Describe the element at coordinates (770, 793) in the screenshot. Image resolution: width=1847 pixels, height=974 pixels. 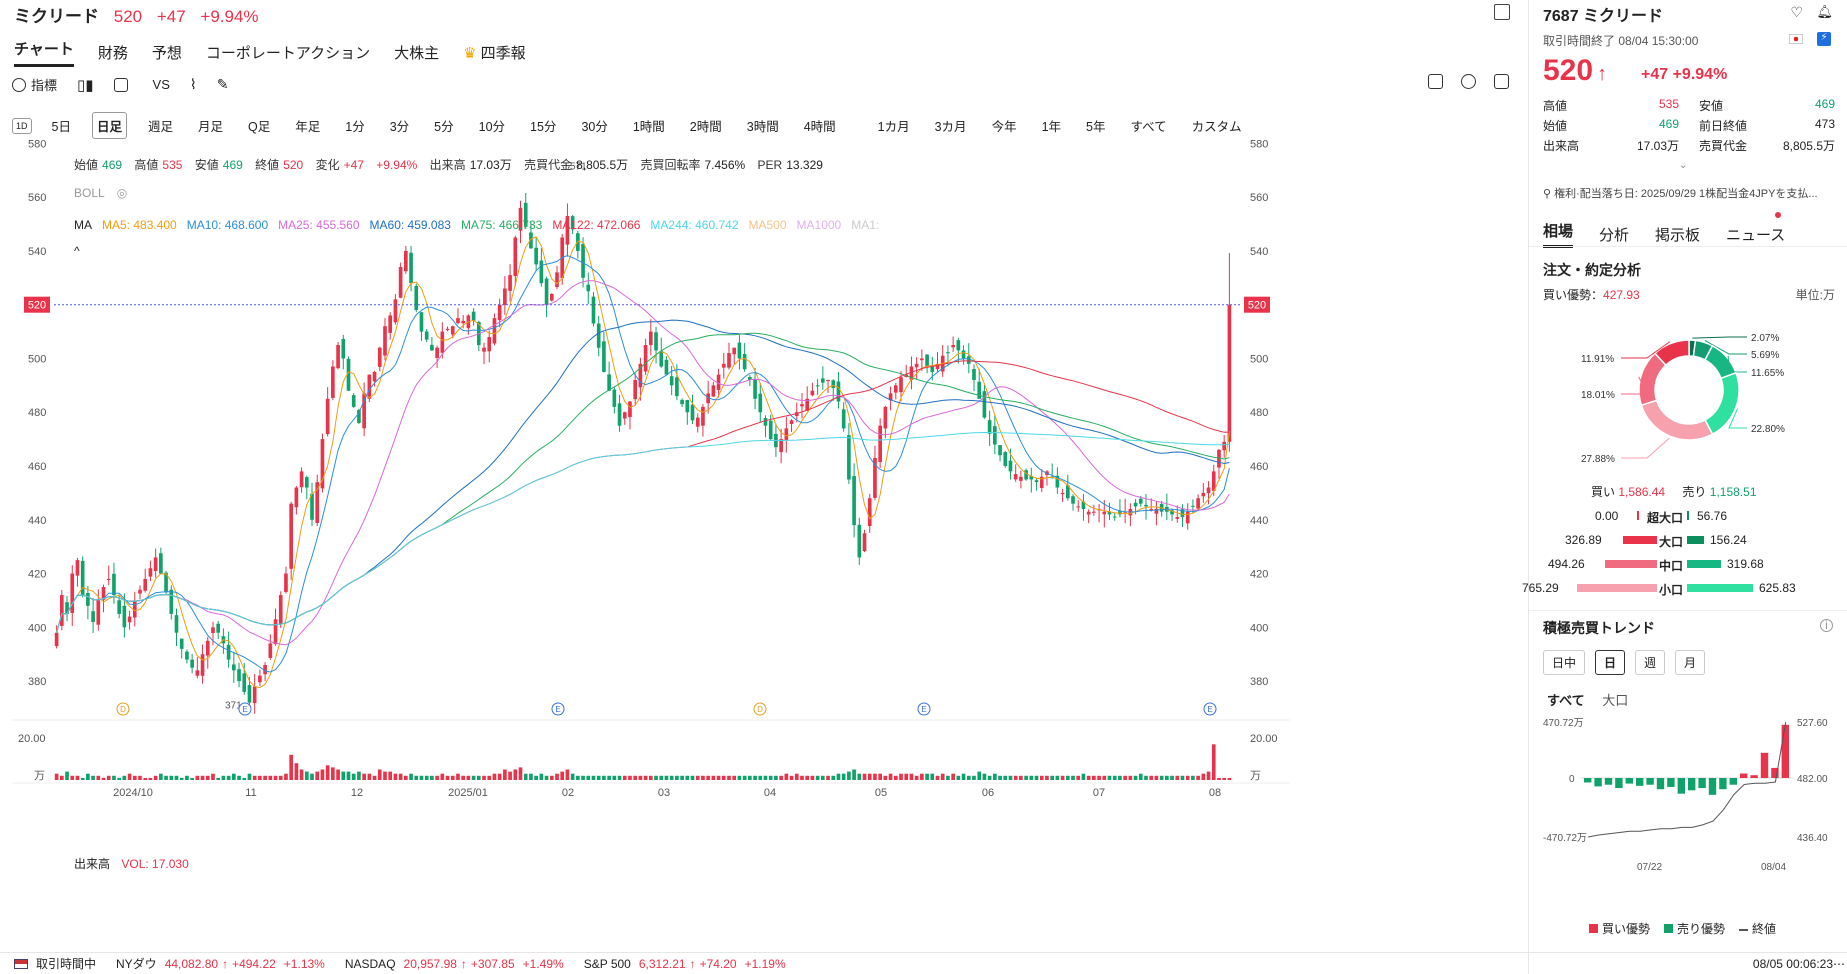
I see `x-tick-label: 04` at that location.